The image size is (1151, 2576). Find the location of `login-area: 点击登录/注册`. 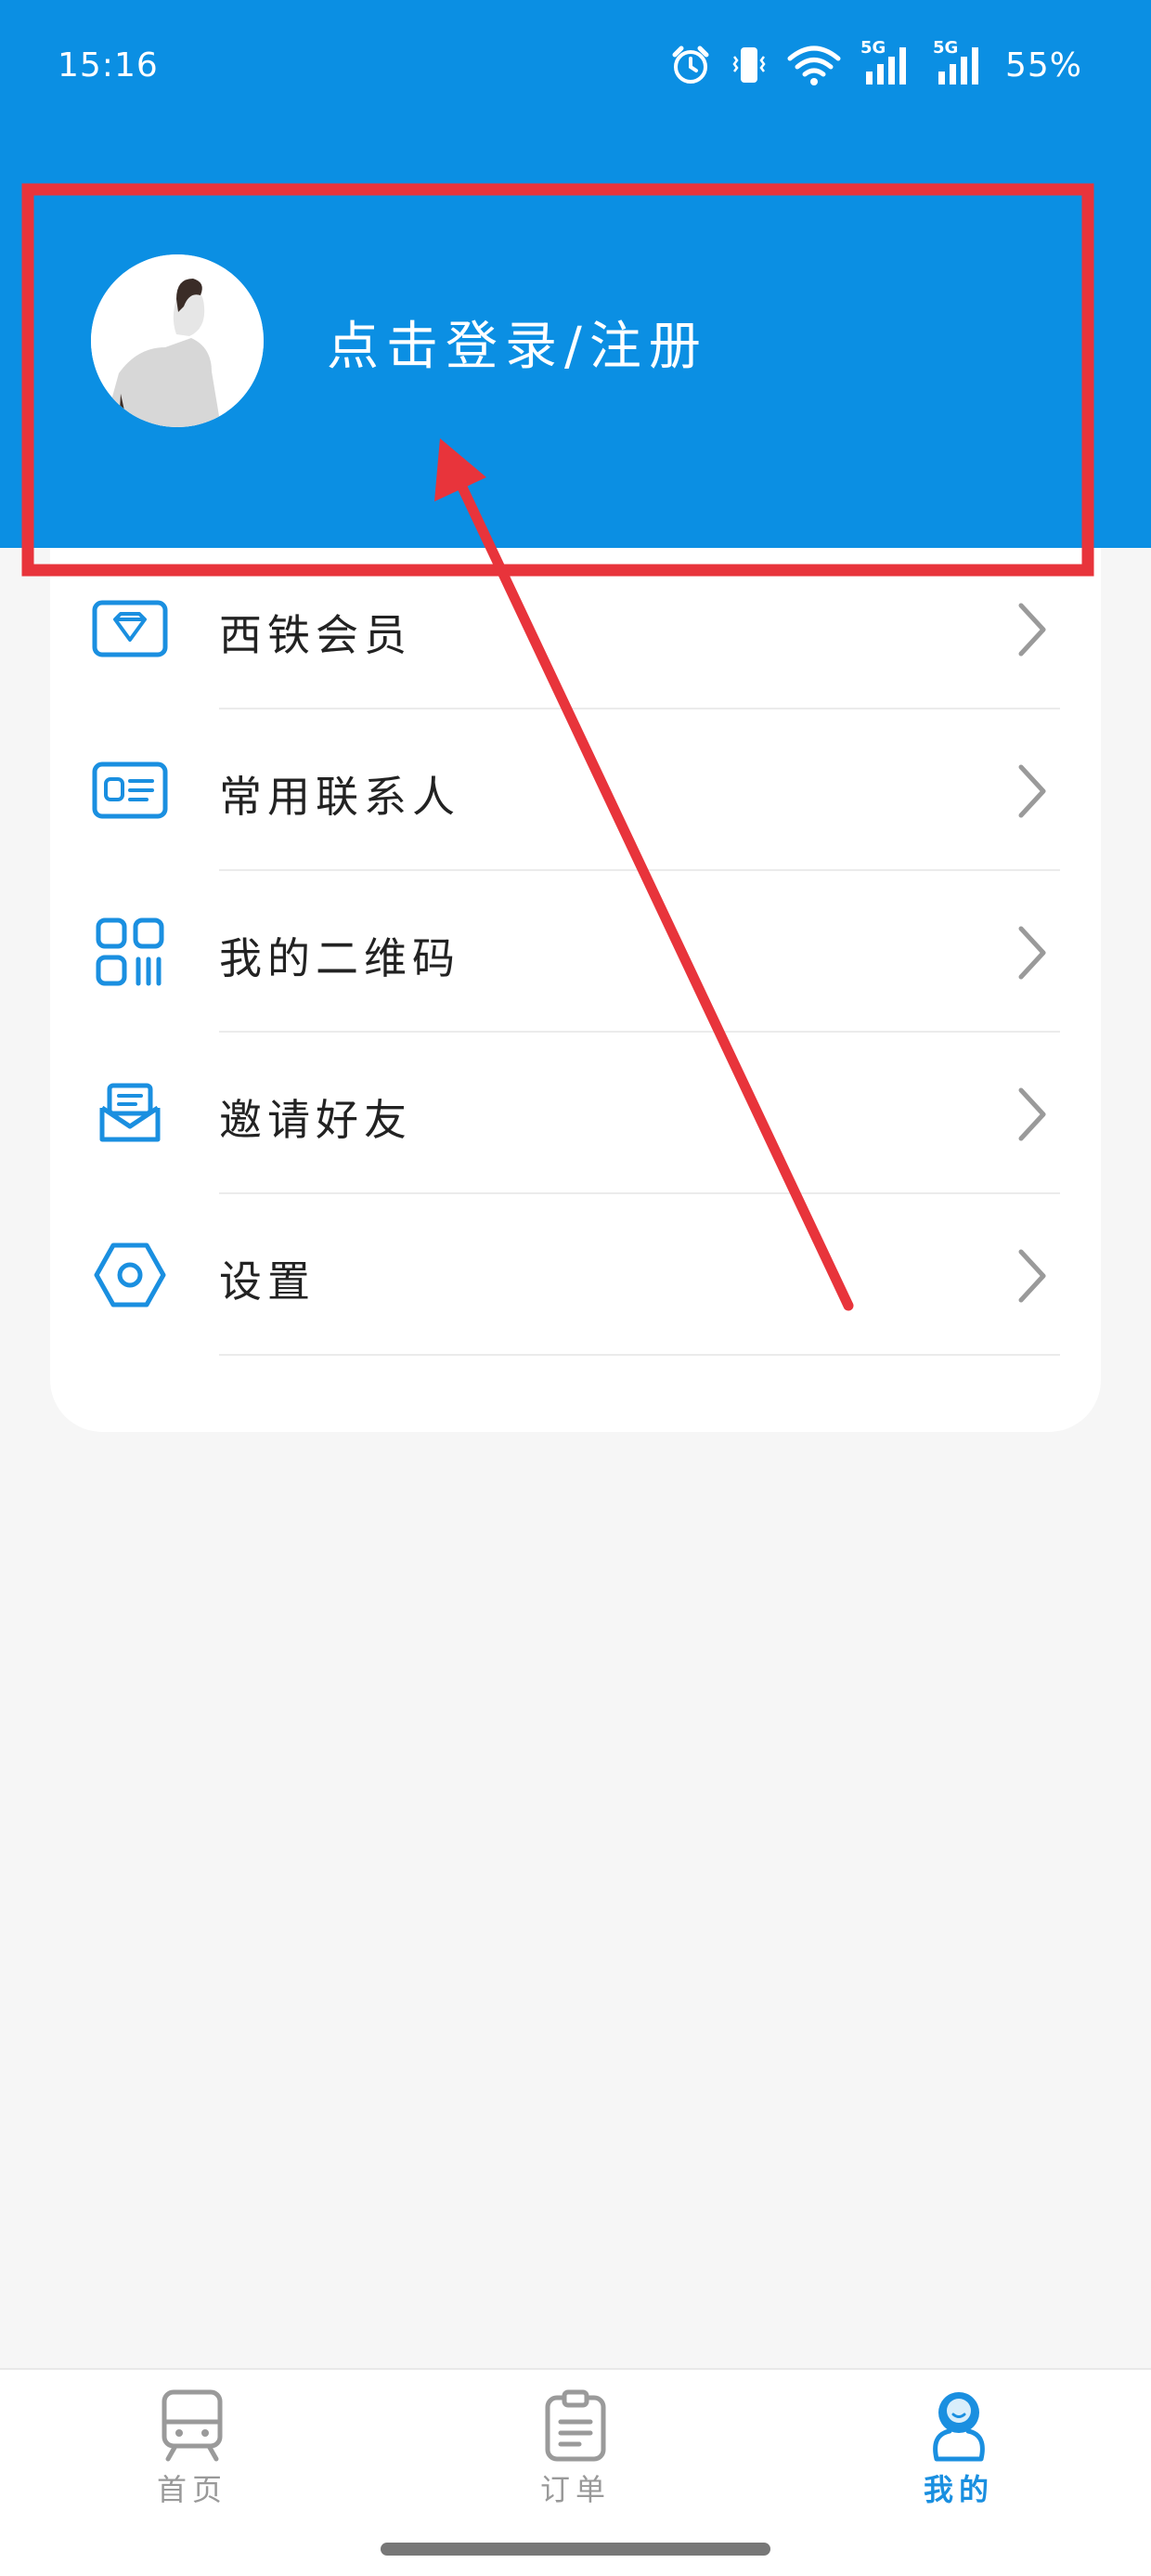

login-area: 点击登录/注册 is located at coordinates (562, 371).